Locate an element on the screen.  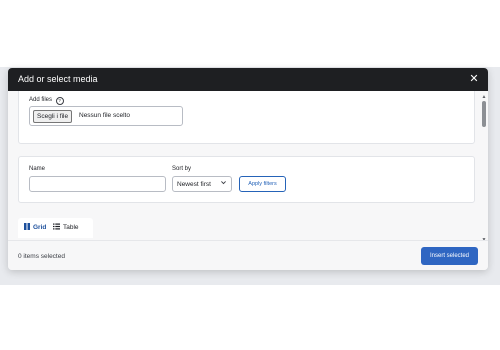
view-tabs: Grid Table is located at coordinates (55, 228).